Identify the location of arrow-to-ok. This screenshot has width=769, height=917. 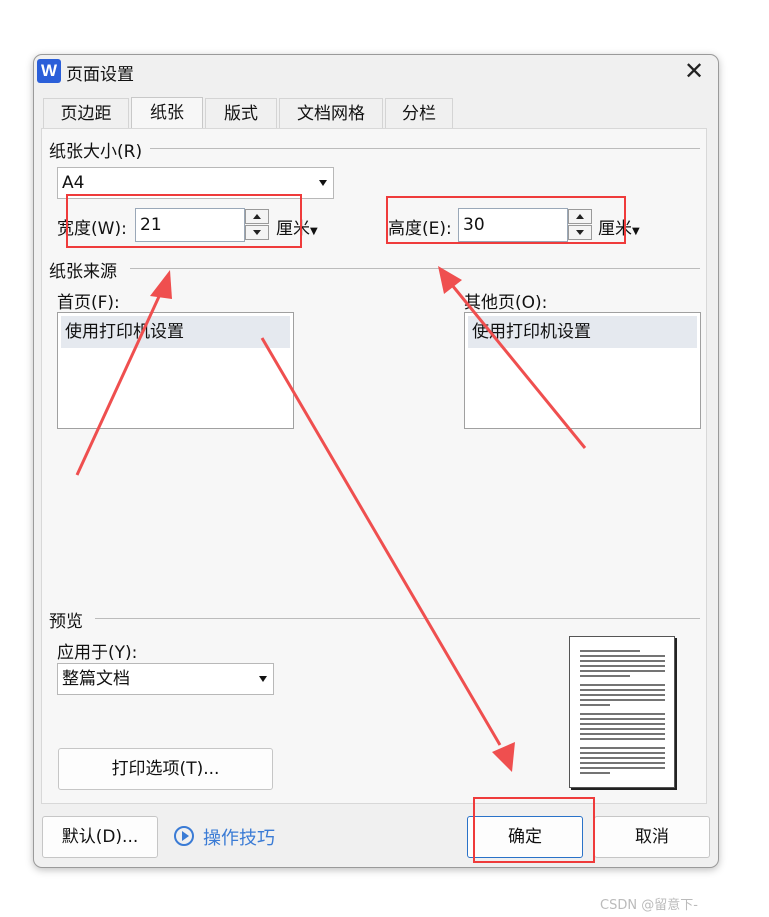
(381, 541).